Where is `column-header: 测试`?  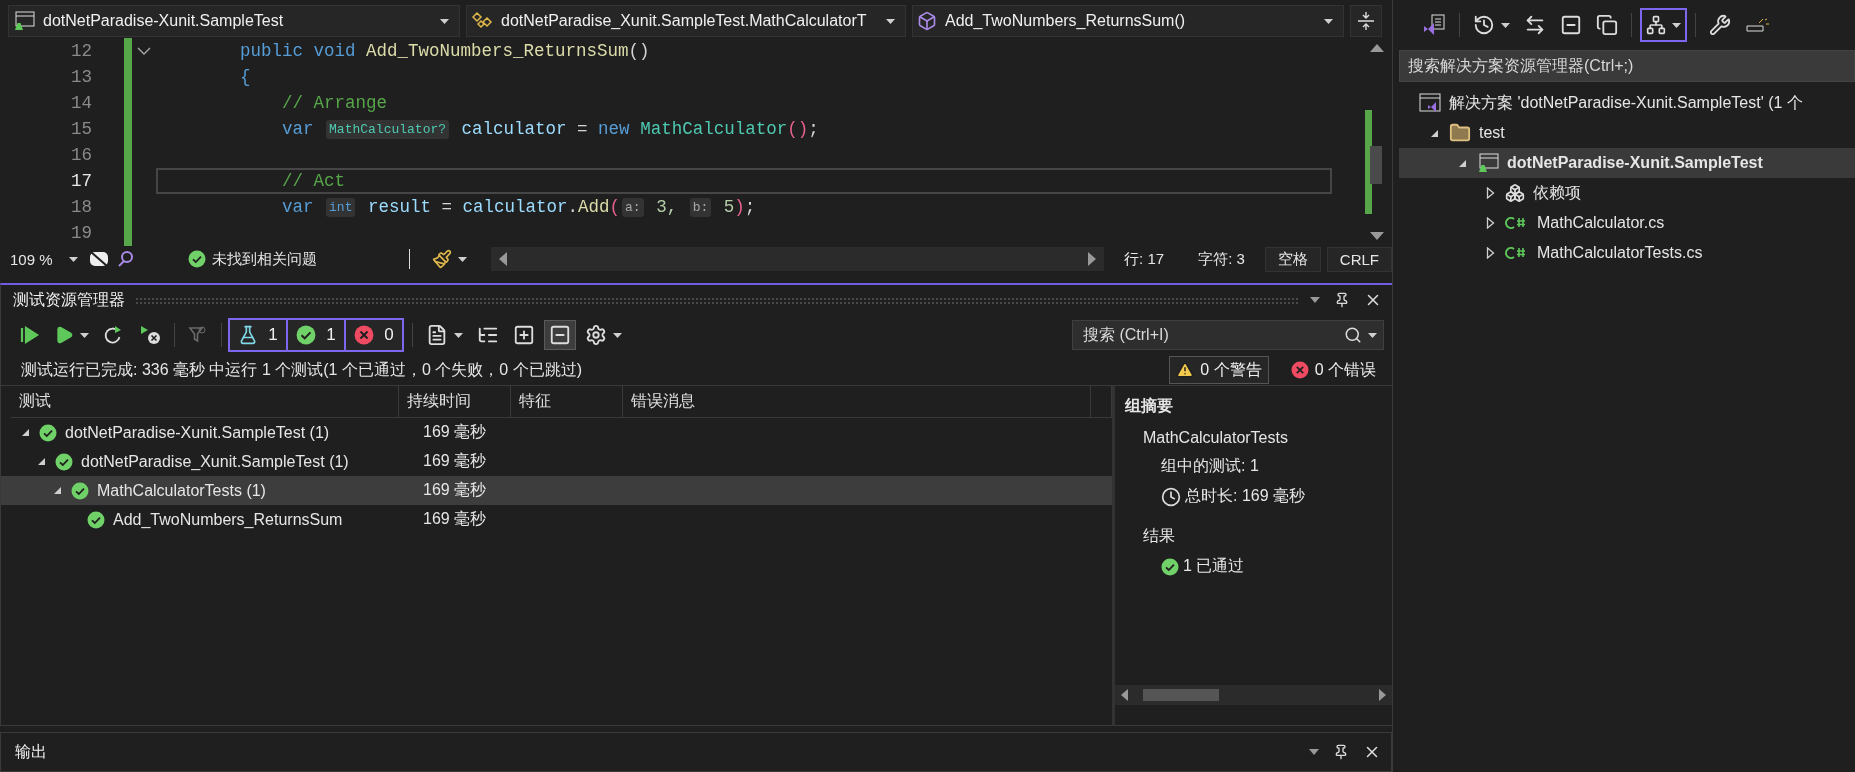
column-header: 测试 is located at coordinates (35, 401).